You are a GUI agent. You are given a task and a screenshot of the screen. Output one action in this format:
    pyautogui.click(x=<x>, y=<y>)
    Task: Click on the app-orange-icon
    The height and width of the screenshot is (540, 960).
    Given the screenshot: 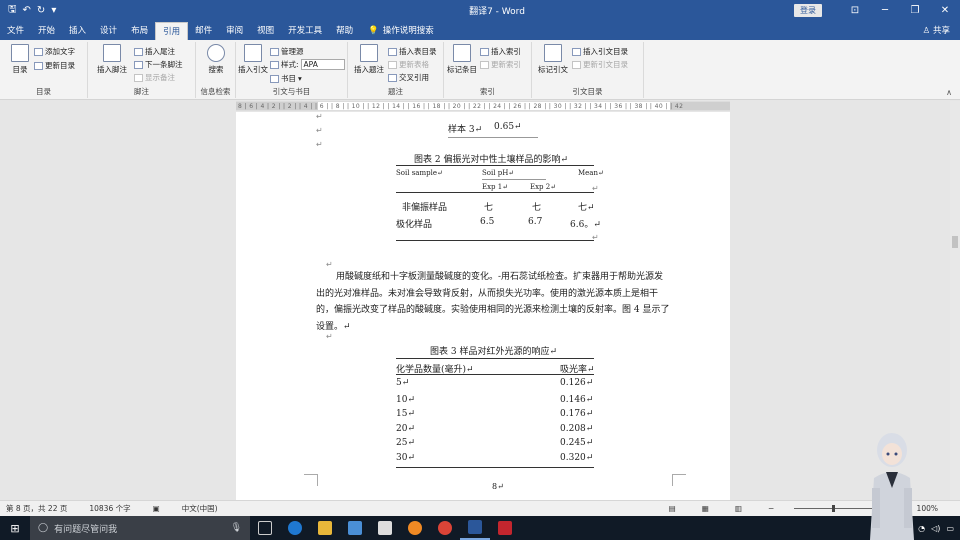 What is the action you would take?
    pyautogui.click(x=415, y=528)
    